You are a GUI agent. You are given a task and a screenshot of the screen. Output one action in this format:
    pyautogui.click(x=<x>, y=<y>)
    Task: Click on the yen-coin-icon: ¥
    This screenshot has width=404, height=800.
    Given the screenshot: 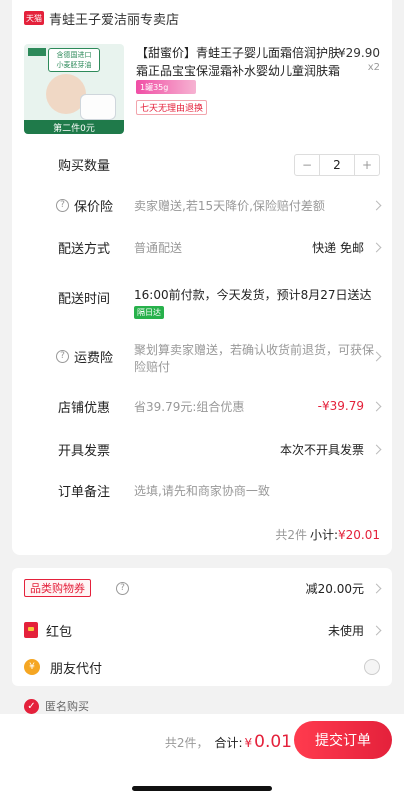 What is the action you would take?
    pyautogui.click(x=32, y=667)
    